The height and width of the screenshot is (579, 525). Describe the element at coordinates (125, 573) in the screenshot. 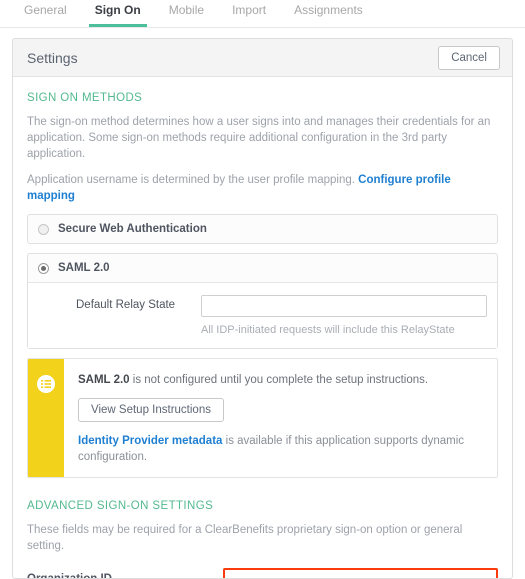

I see `organization-id-label: Organization ID` at that location.